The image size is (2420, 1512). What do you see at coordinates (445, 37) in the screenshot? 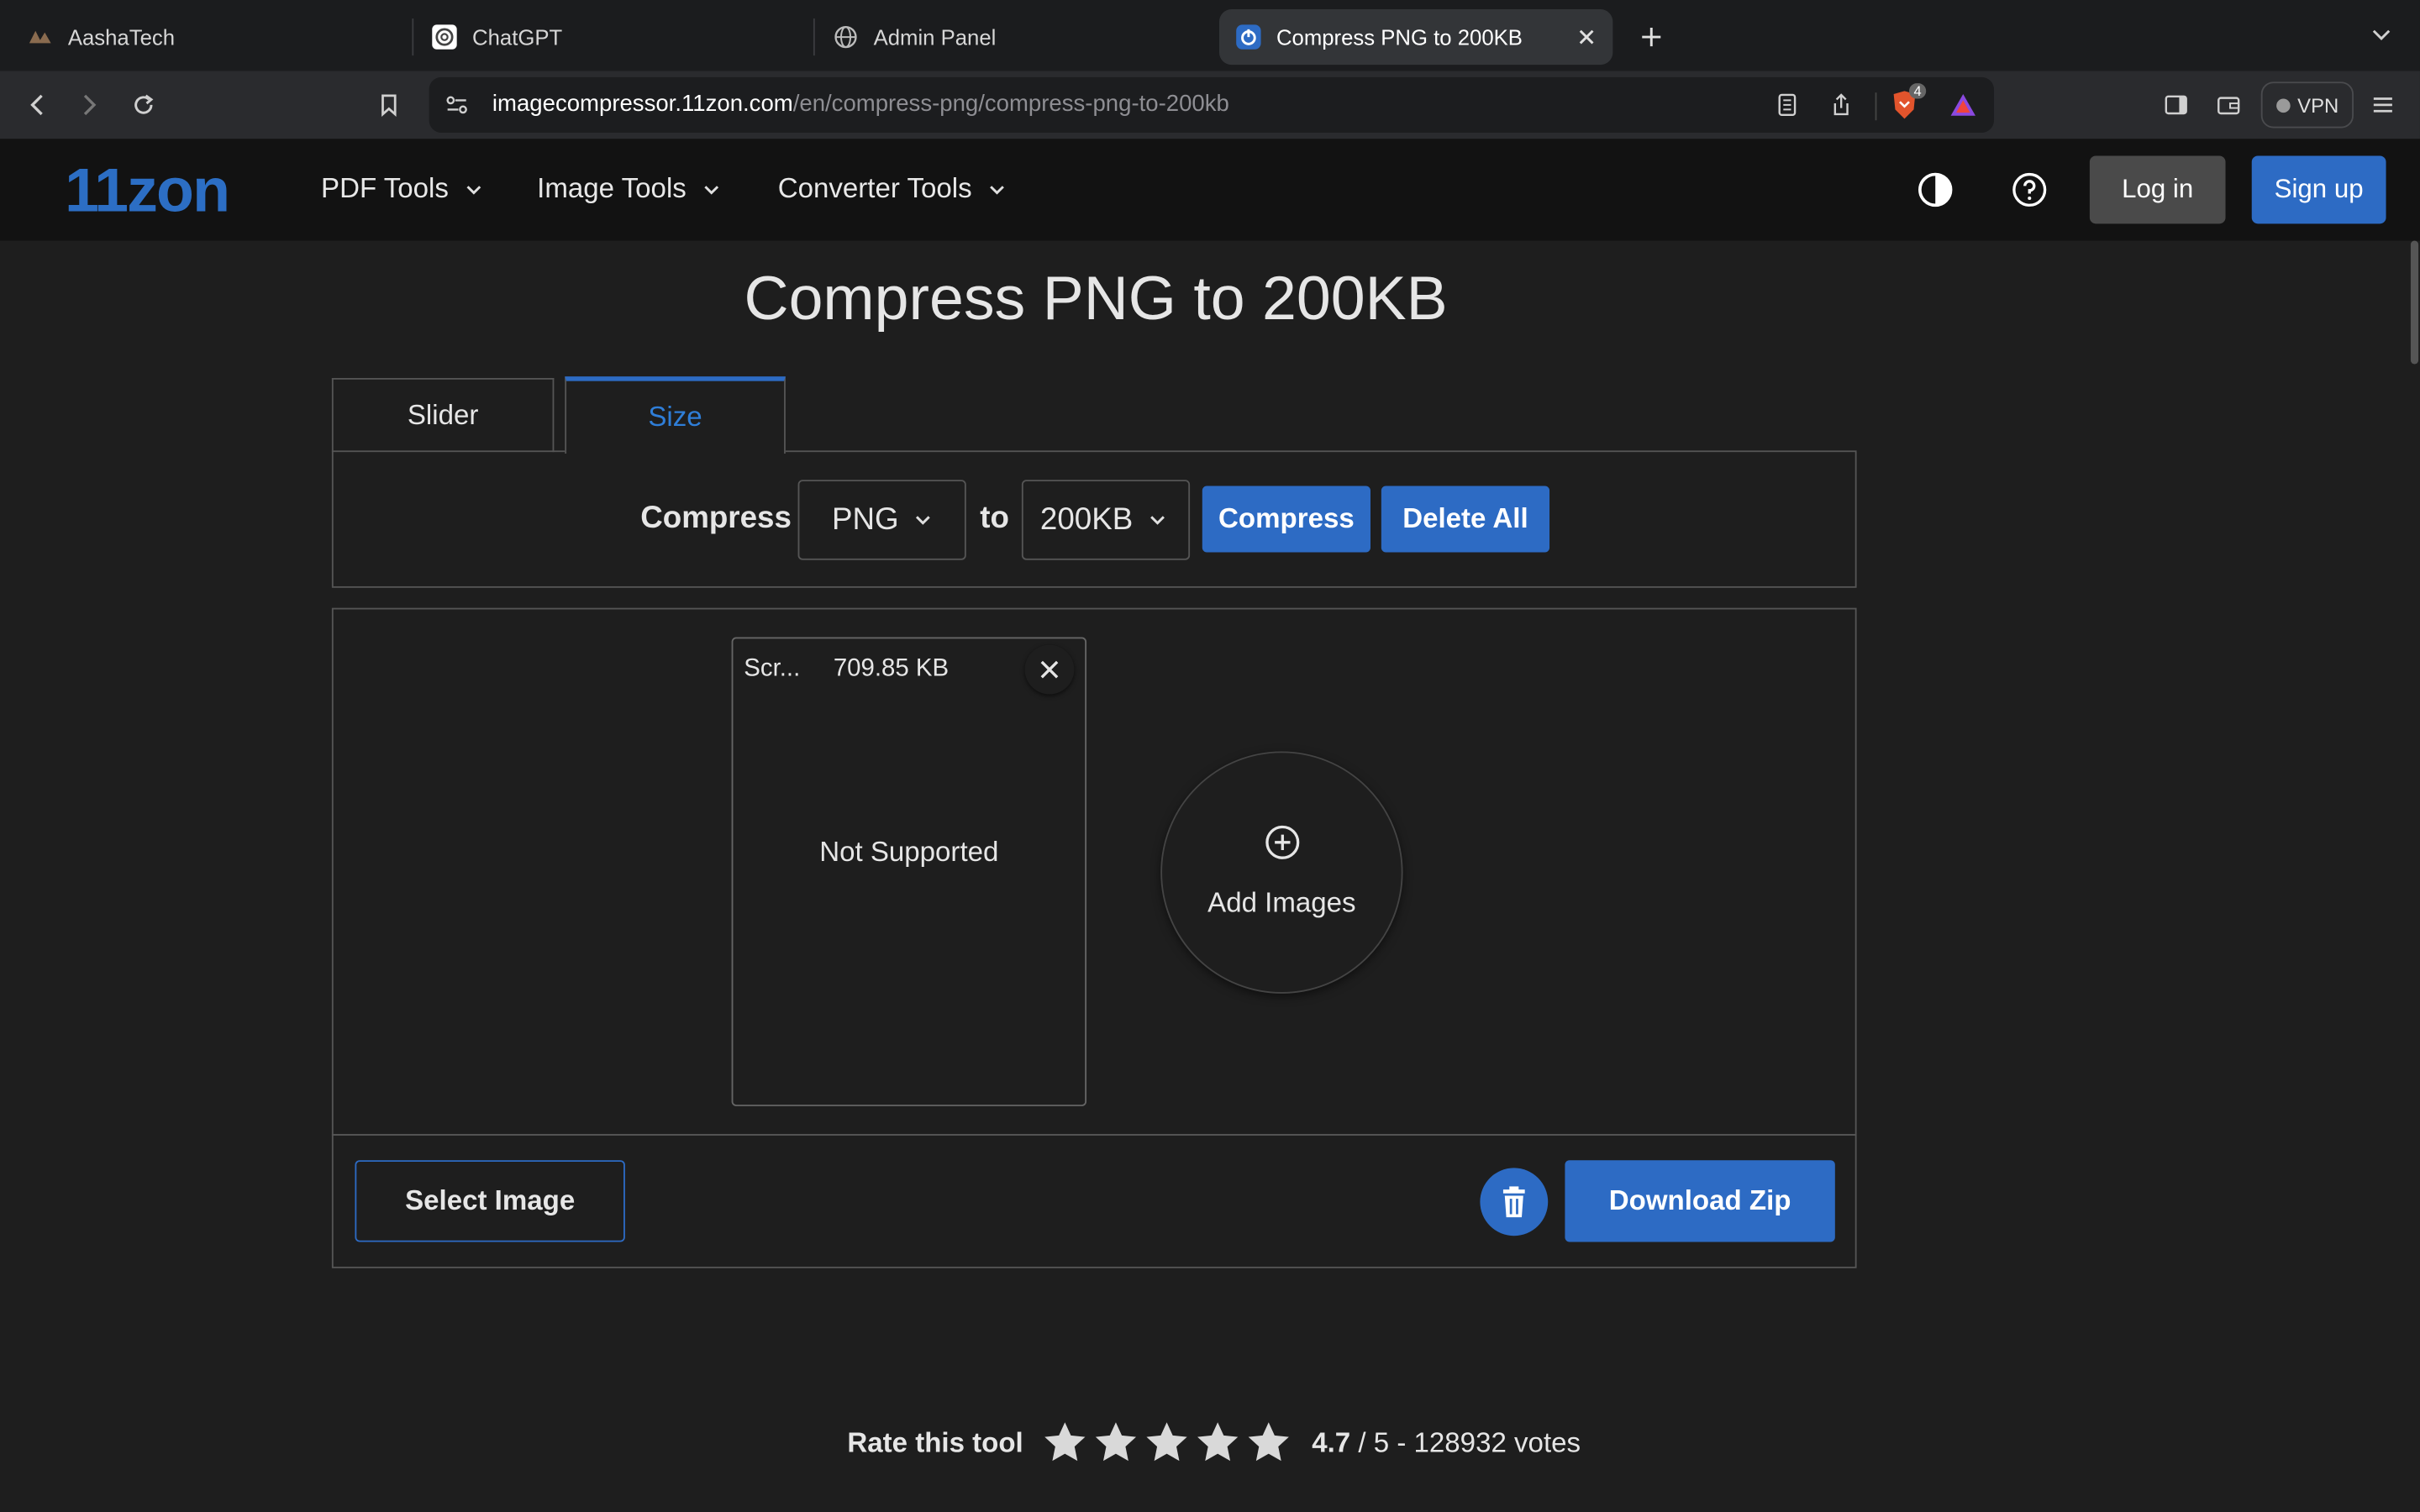
I see `chatgpt-favicon-icon` at bounding box center [445, 37].